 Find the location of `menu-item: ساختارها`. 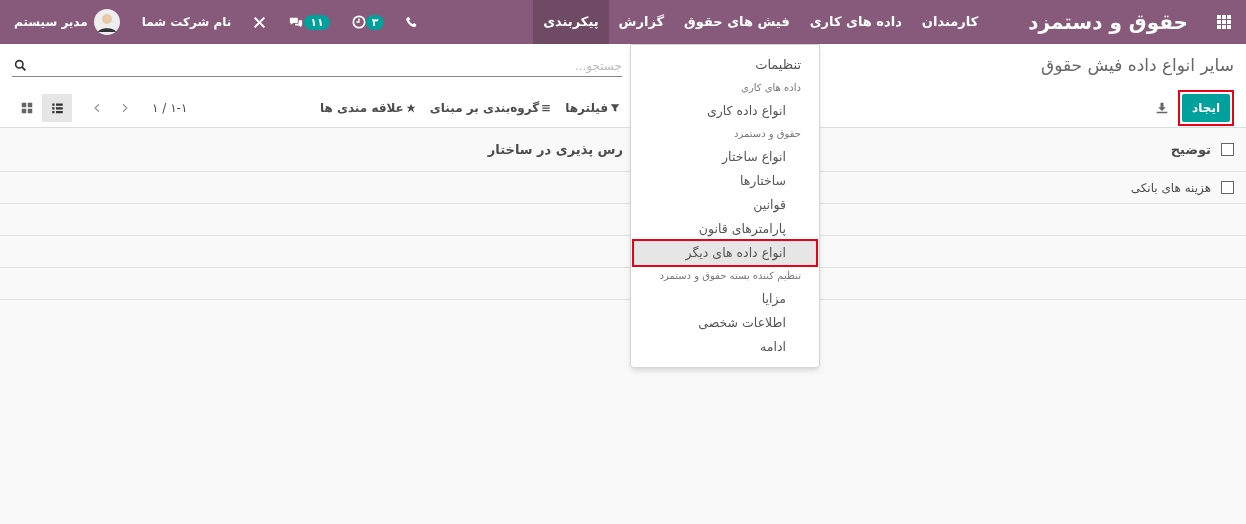

menu-item: ساختارها is located at coordinates (725, 181).